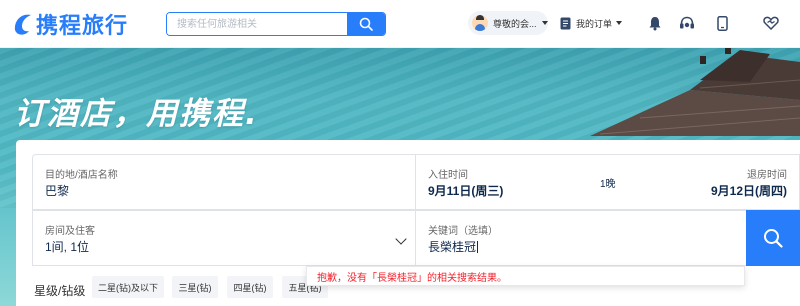 This screenshot has height=306, width=800. I want to click on hotel-search-button, so click(773, 238).